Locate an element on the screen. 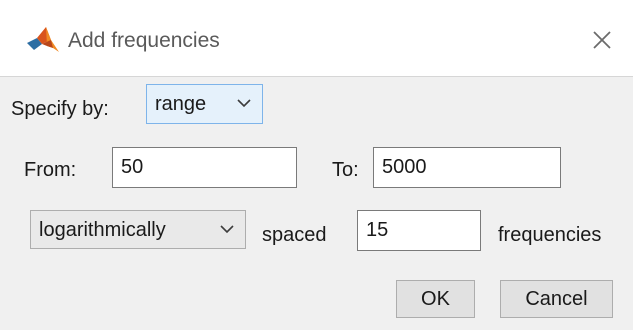 The width and height of the screenshot is (633, 330). matlab-logo-icon is located at coordinates (43, 40).